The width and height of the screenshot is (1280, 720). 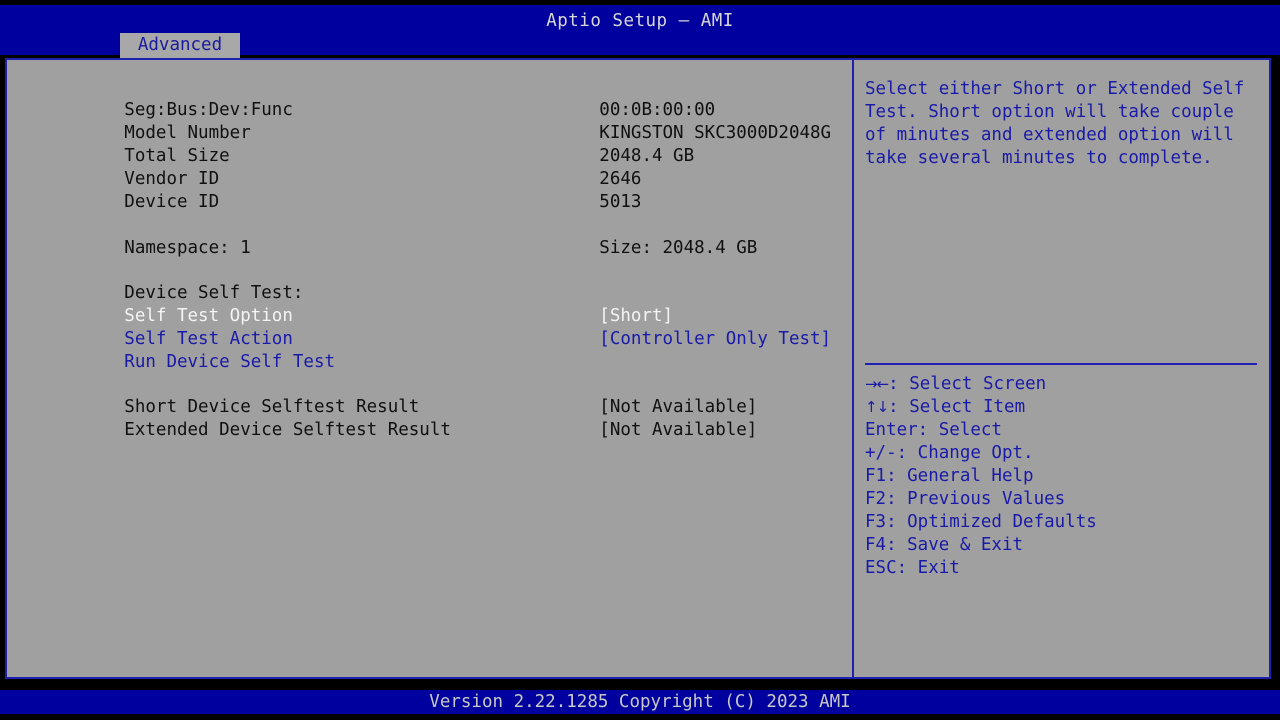 I want to click on namespace-label: Namespace: 1, so click(x=187, y=248).